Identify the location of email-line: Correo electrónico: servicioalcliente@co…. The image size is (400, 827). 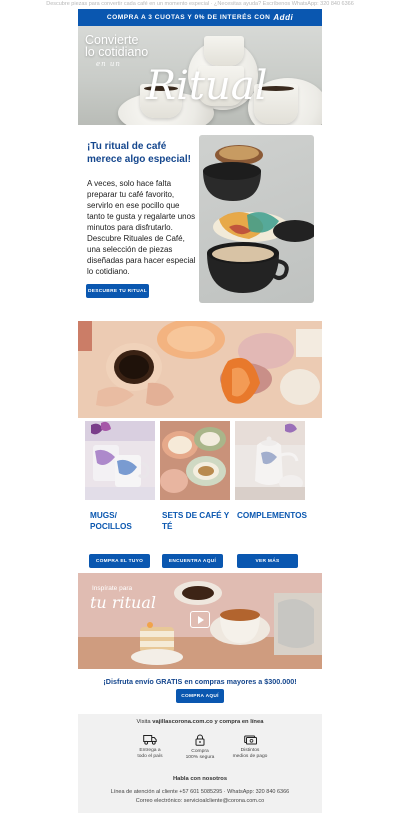
(200, 801).